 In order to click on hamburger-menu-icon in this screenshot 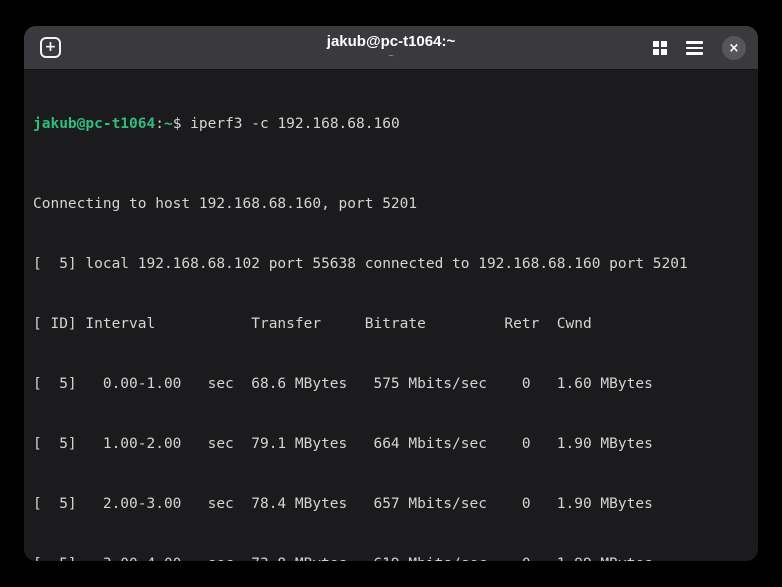, I will do `click(694, 48)`.